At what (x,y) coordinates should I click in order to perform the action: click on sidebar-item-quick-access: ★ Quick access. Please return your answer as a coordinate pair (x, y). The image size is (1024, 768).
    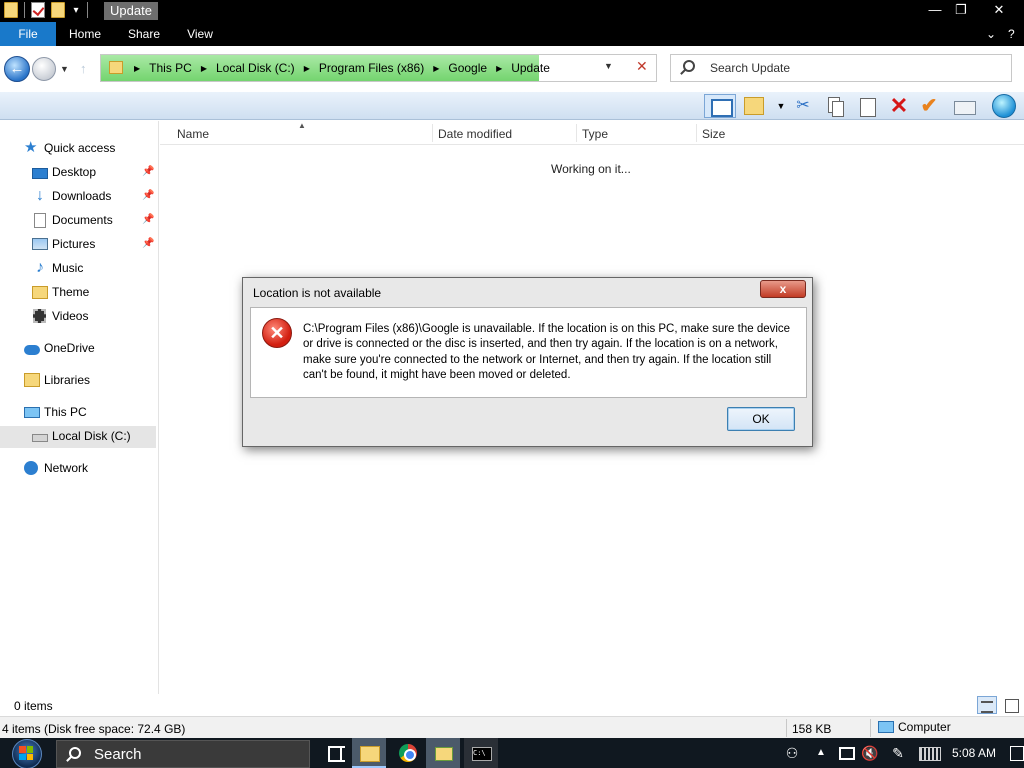
    Looking at the image, I should click on (69, 148).